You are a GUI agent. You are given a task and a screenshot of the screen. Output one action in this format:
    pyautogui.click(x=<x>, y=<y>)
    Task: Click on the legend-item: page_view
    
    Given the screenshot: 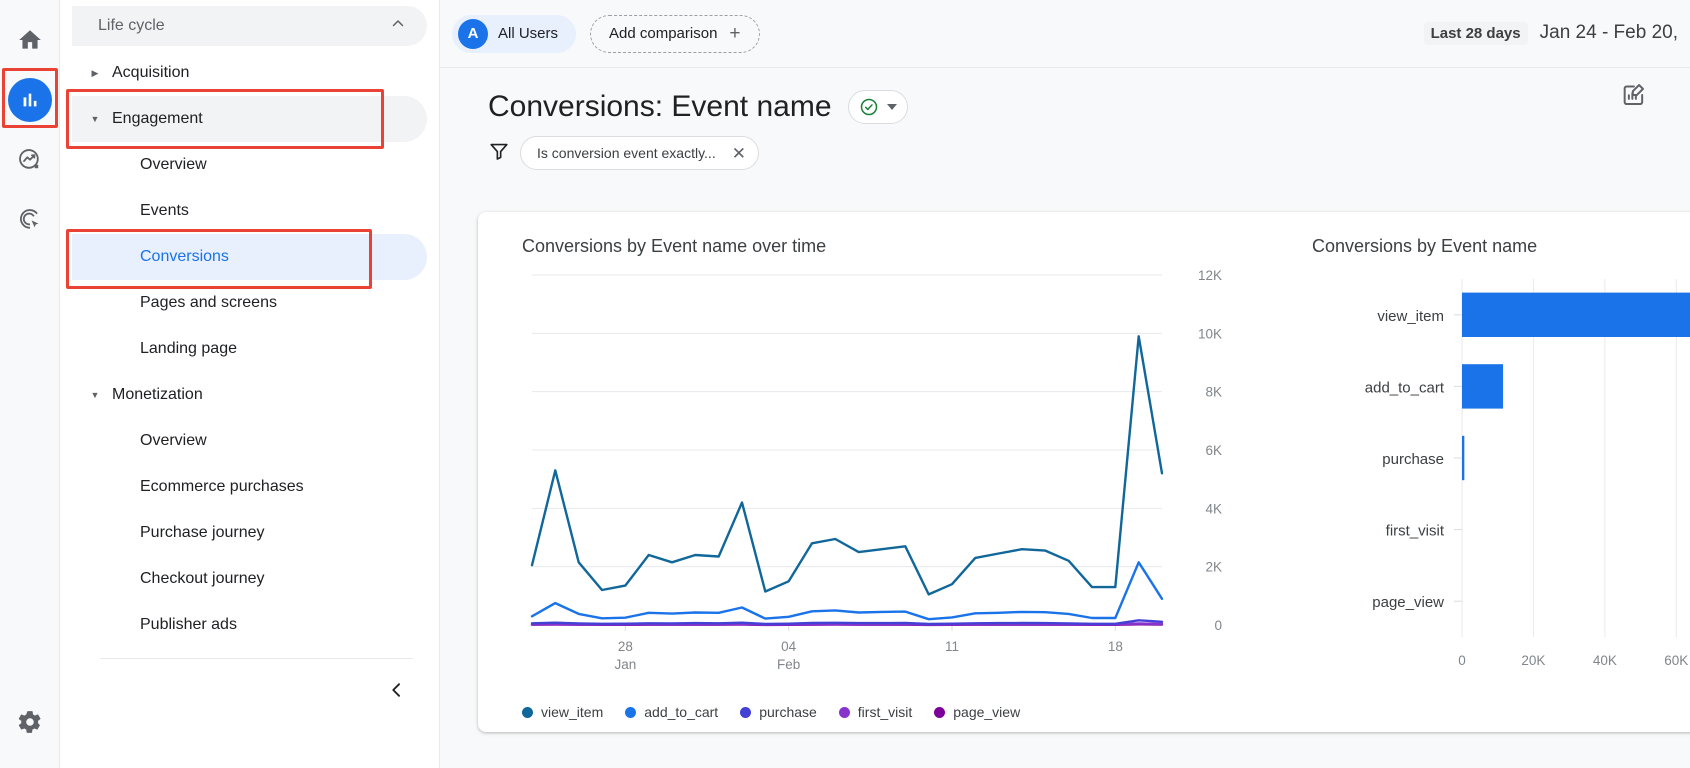 What is the action you would take?
    pyautogui.click(x=977, y=712)
    